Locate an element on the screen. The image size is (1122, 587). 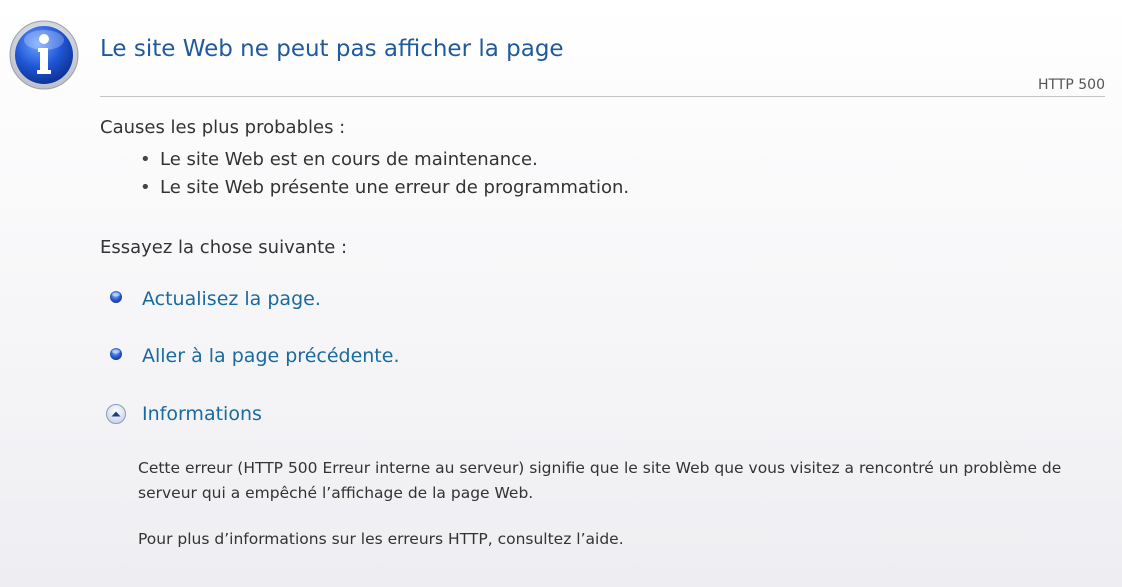
causes-heading: Causes les plus probables : is located at coordinates (223, 127).